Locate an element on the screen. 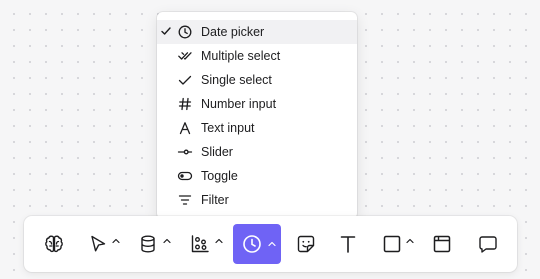  menu-item-label: Number input is located at coordinates (239, 104).